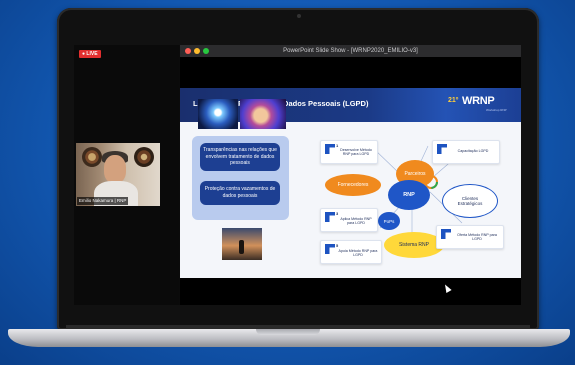 This screenshot has height=365, width=575. What do you see at coordinates (103, 201) in the screenshot?
I see `participant-name: Emilio Nakamura | RNP` at bounding box center [103, 201].